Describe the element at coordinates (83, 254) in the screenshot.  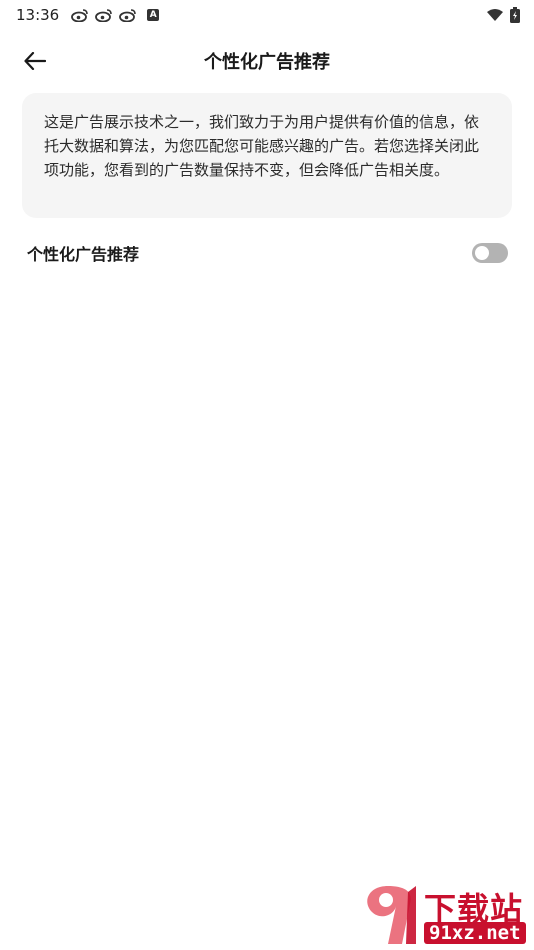
I see `setting-label: 个性化广告推荐` at that location.